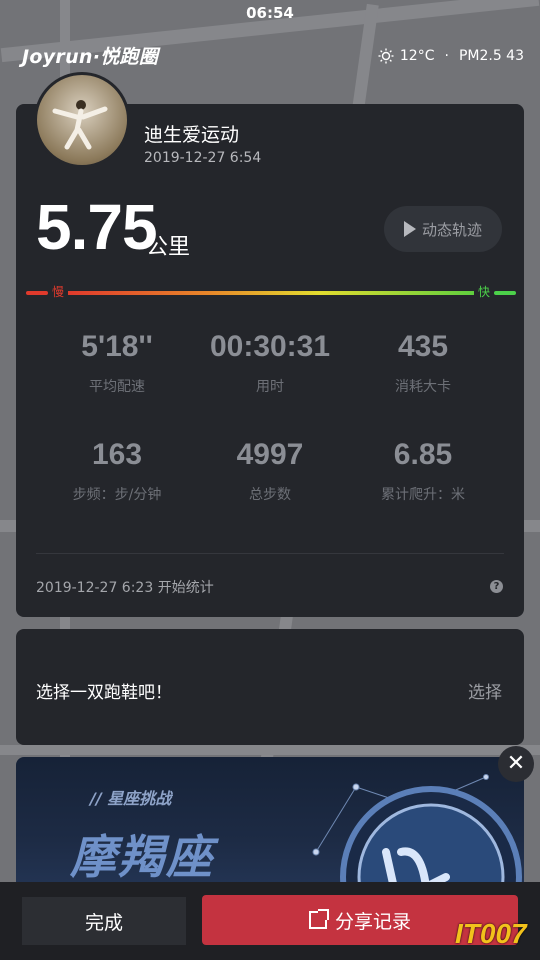  I want to click on distance-value: 5.75, so click(97, 227).